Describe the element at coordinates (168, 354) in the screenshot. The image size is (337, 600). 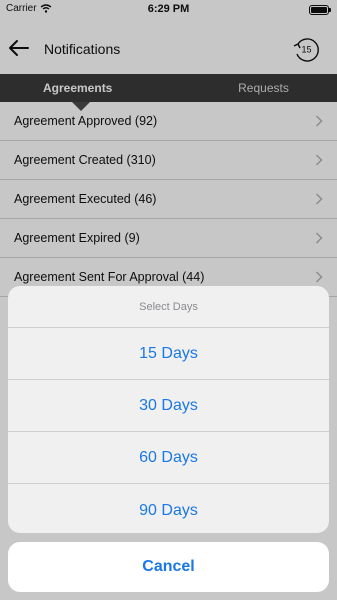
I see `option-15-days: 15 Days` at that location.